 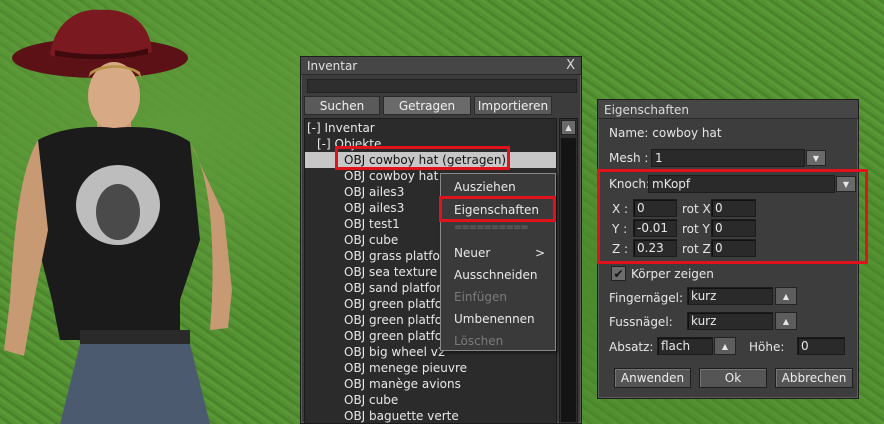 What do you see at coordinates (730, 321) in the screenshot?
I see `toenails-value: kurz` at bounding box center [730, 321].